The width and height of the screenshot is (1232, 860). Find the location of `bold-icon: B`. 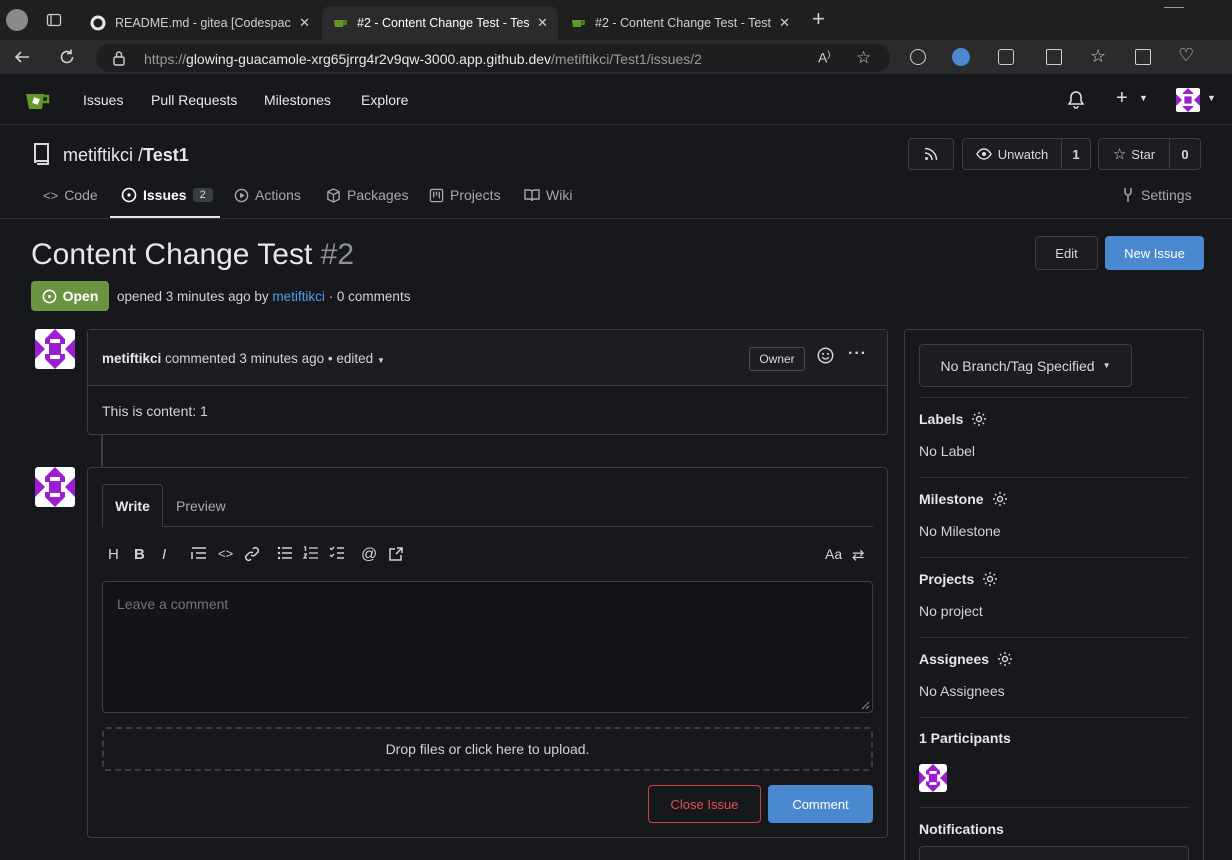

bold-icon: B is located at coordinates (139, 554).